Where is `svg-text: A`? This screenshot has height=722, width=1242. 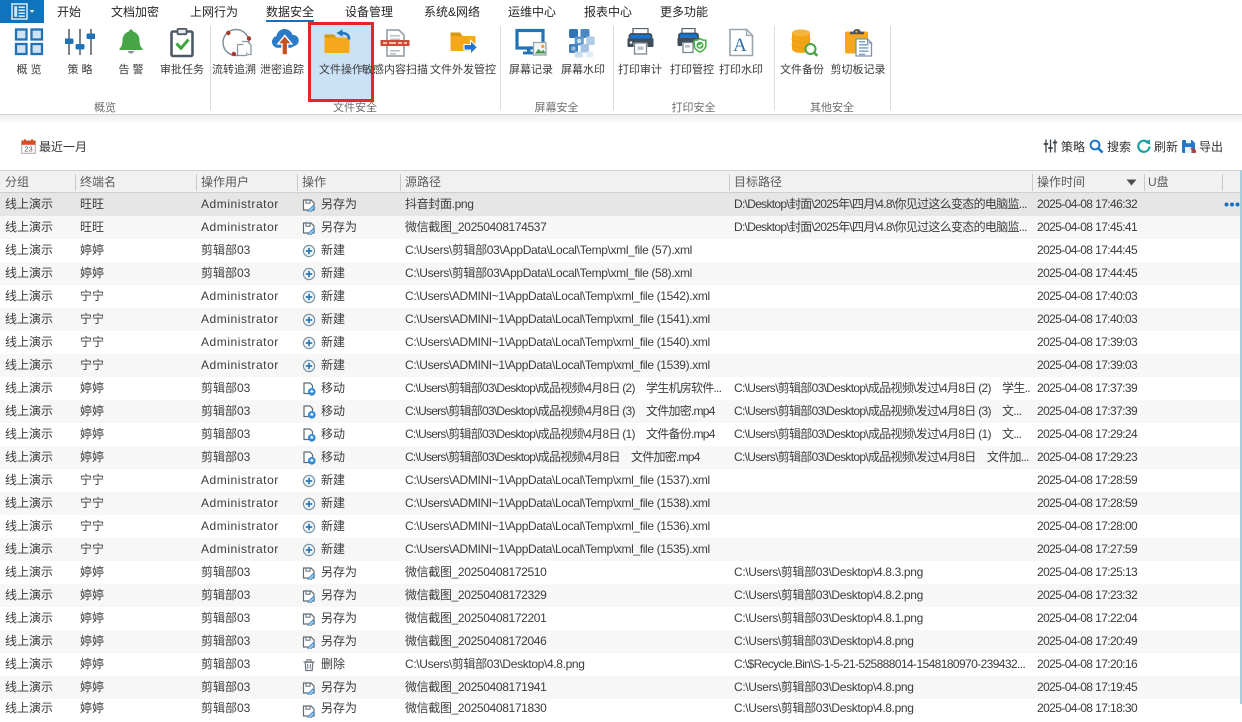 svg-text: A is located at coordinates (740, 45).